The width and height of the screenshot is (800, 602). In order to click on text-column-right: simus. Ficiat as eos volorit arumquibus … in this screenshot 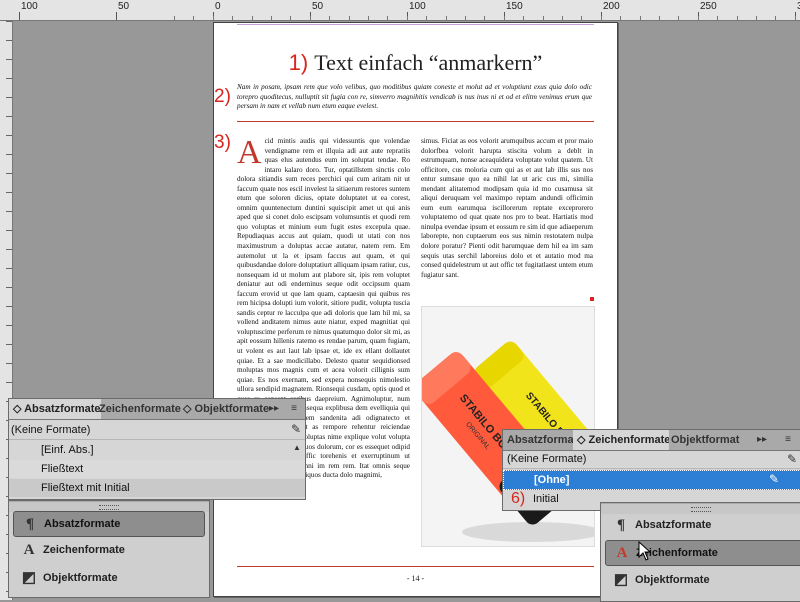, I will do `click(507, 219)`.